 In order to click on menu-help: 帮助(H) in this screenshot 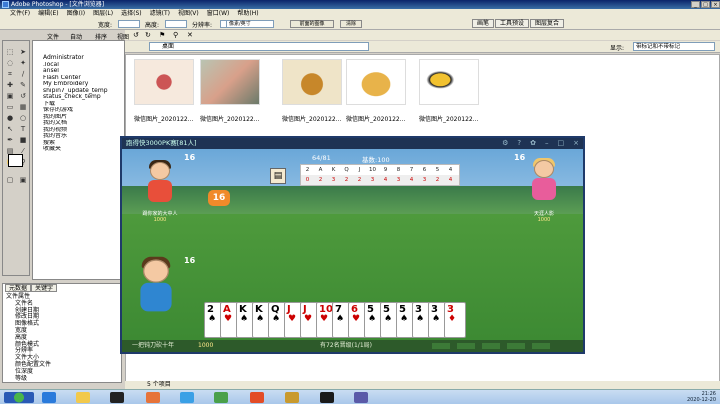, I will do `click(247, 13)`.